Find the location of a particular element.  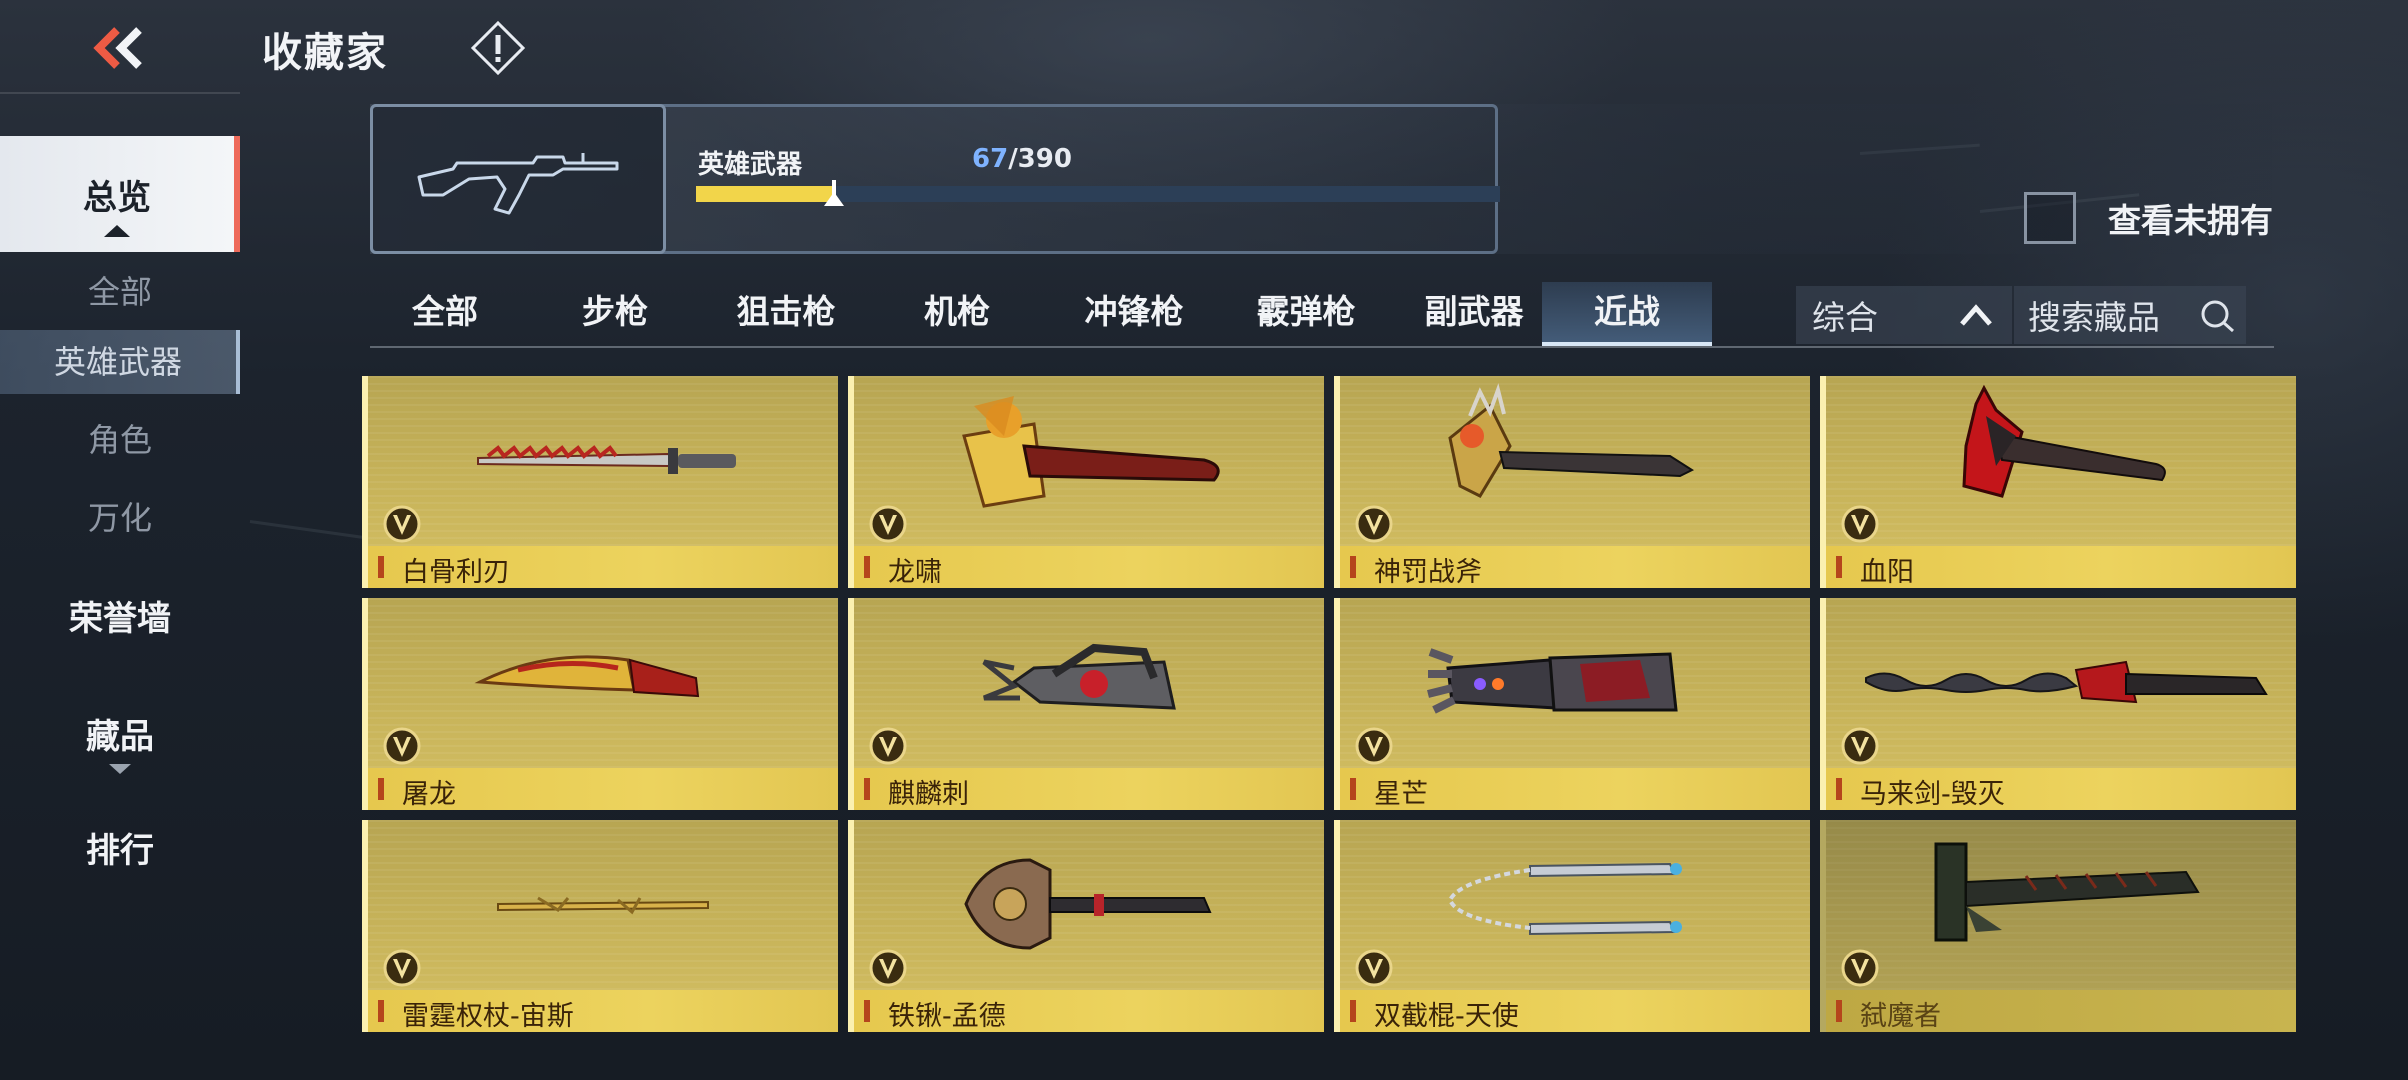

search-input: 搜索藏品 is located at coordinates (2130, 315).